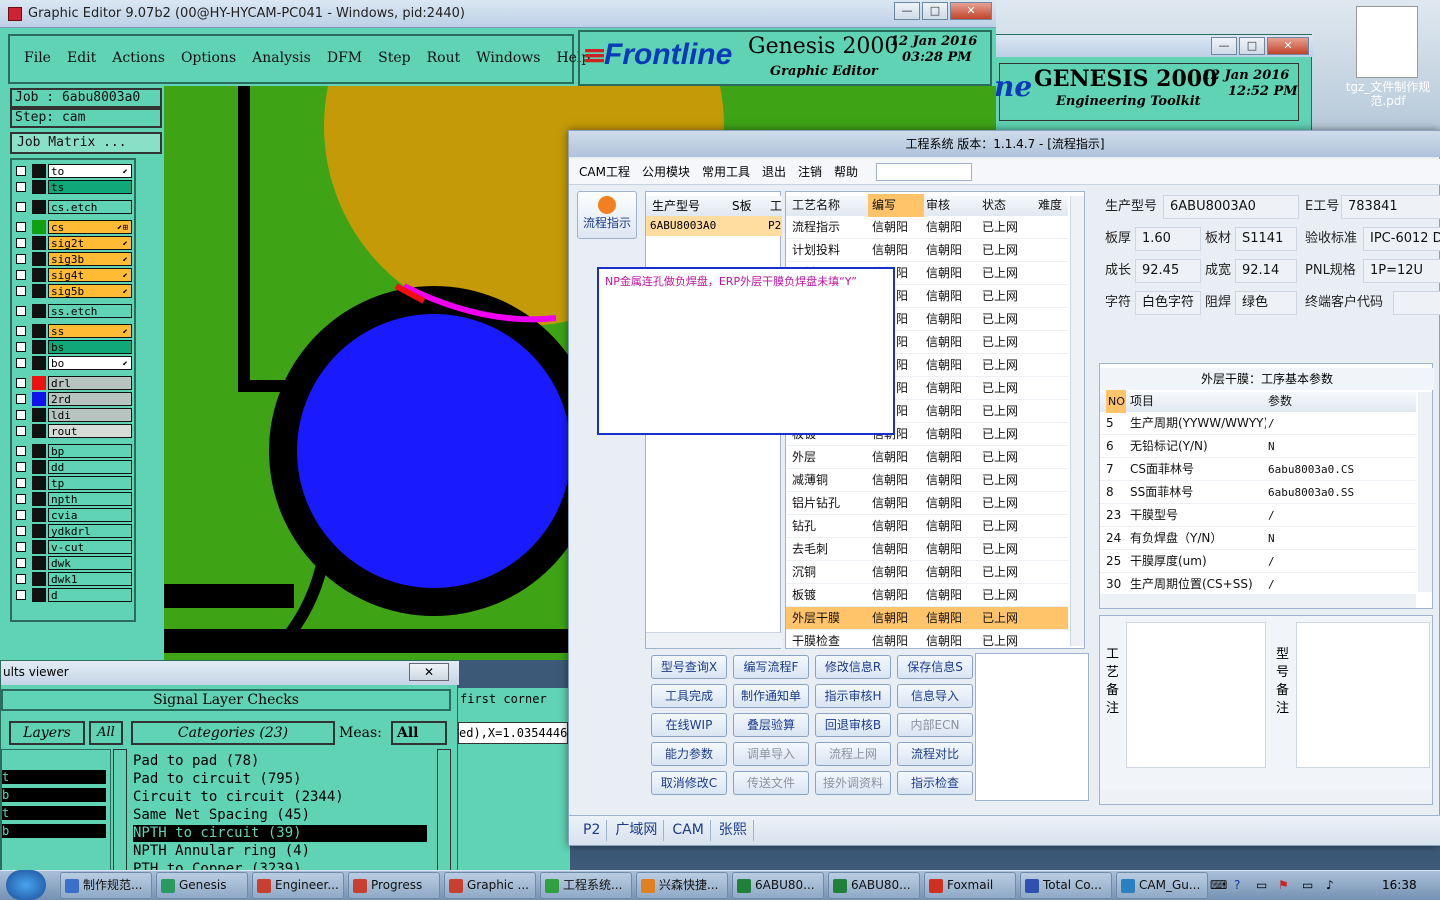  What do you see at coordinates (689, 783) in the screenshot?
I see `action-button: 取消修改C` at bounding box center [689, 783].